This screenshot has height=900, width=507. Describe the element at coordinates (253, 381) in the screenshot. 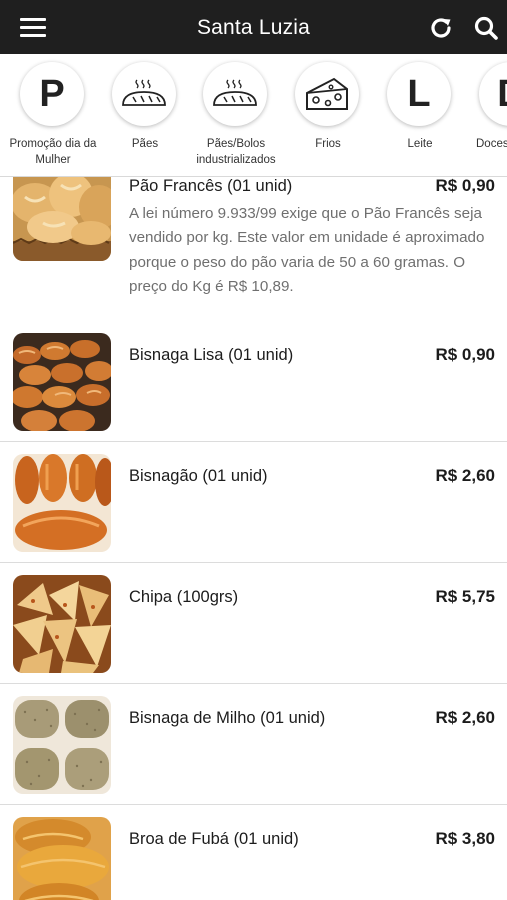

I see `product-item-bisnaga-lisa: Bisnaga Lisa (01 unid) R$ 0,90` at that location.